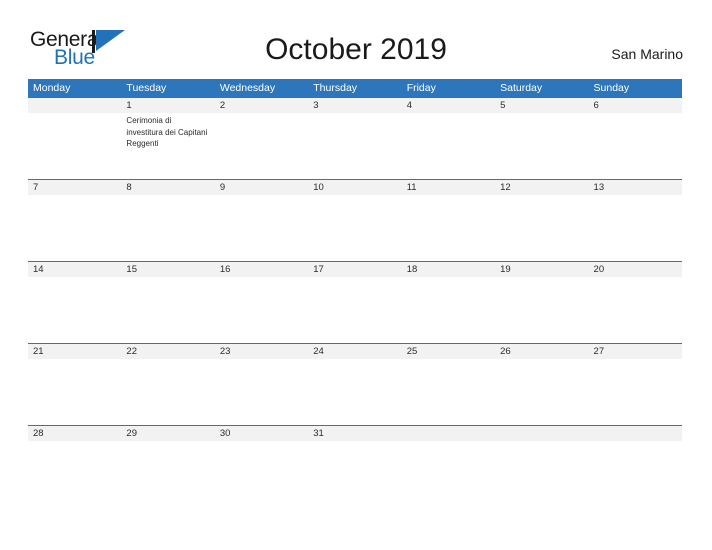  What do you see at coordinates (448, 105) in the screenshot?
I see `date-number: 4` at bounding box center [448, 105].